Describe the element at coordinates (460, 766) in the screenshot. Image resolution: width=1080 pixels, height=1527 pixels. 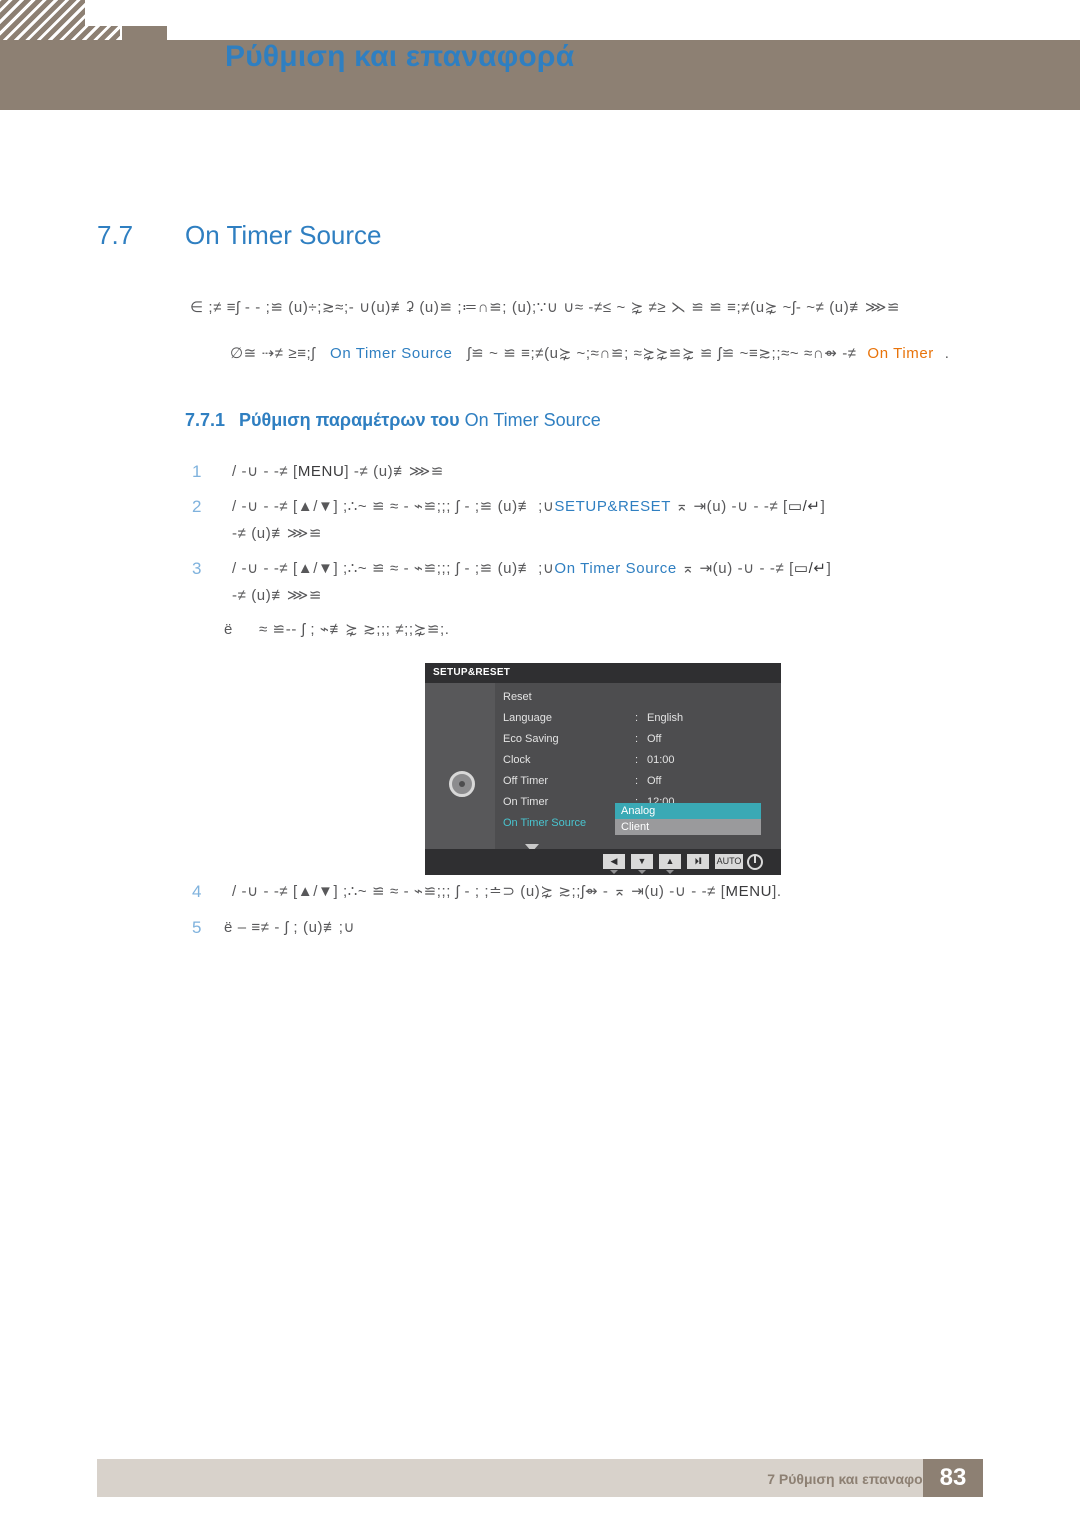
I see `osd-icon-column` at that location.